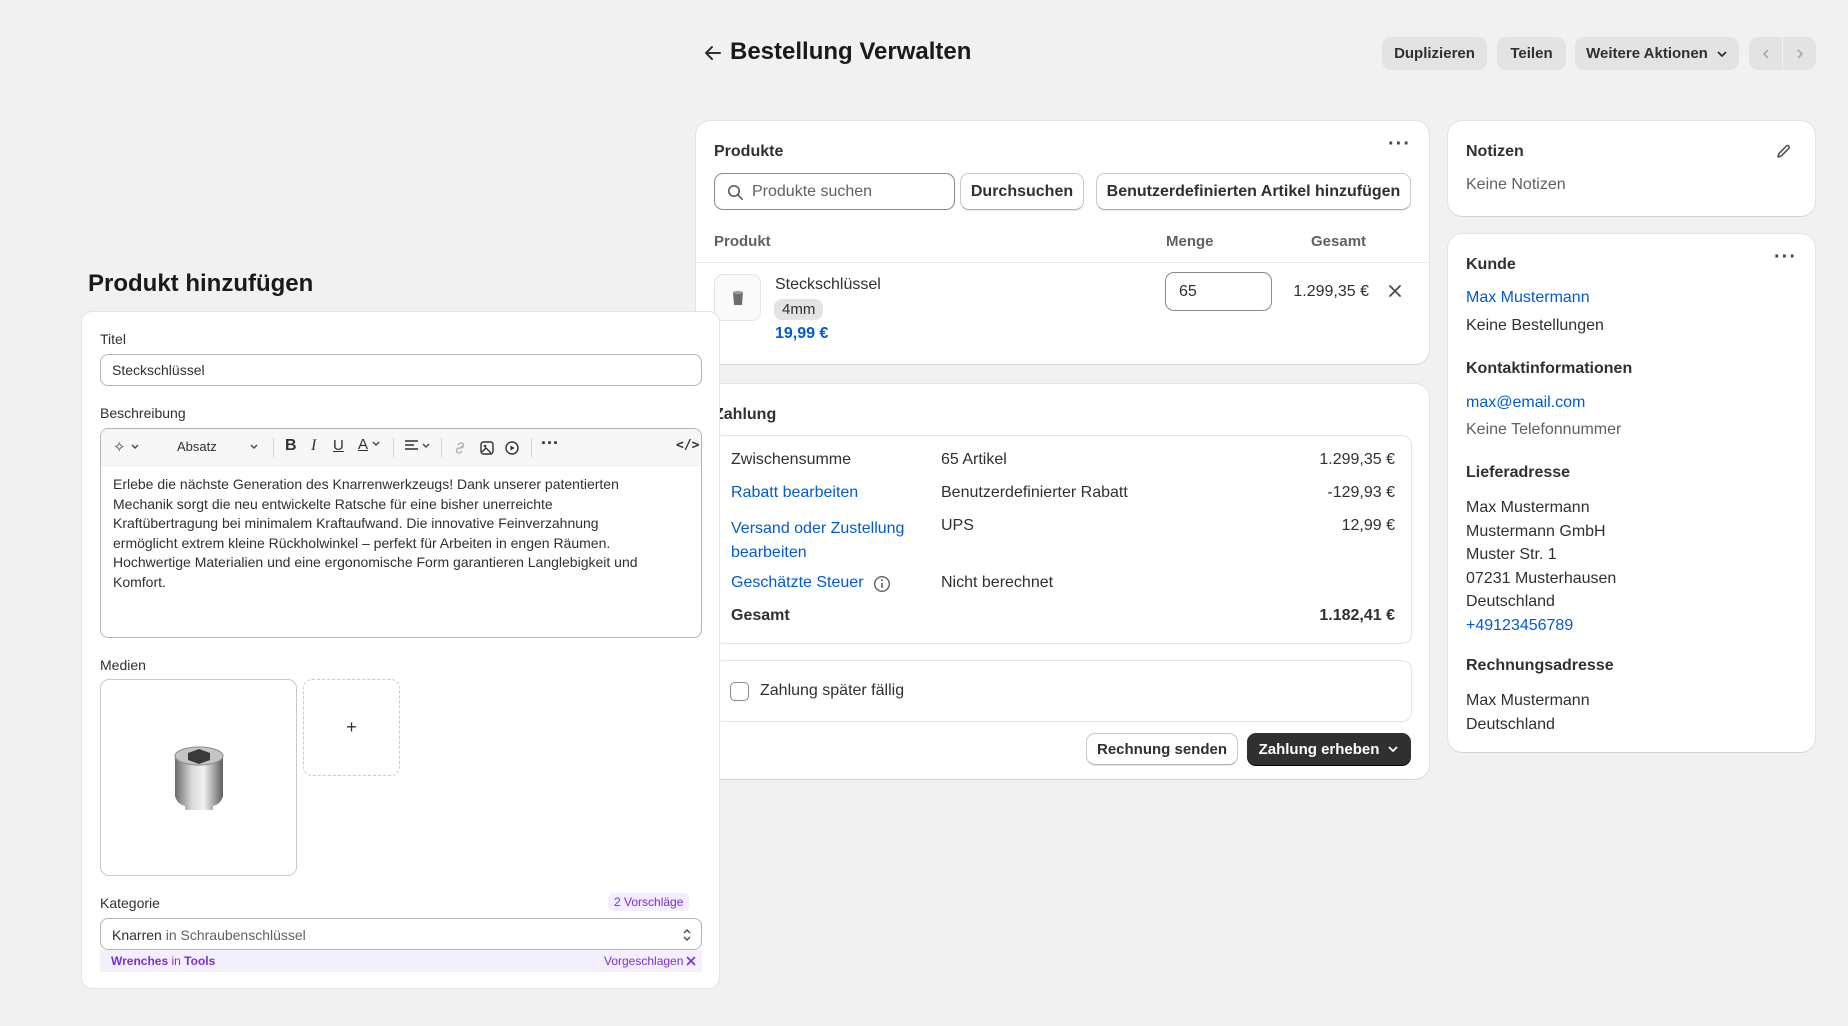 This screenshot has width=1848, height=1026. What do you see at coordinates (401, 961) in the screenshot?
I see `category-suggestion-row: Wrenches in Tools Vorgeschlagen` at bounding box center [401, 961].